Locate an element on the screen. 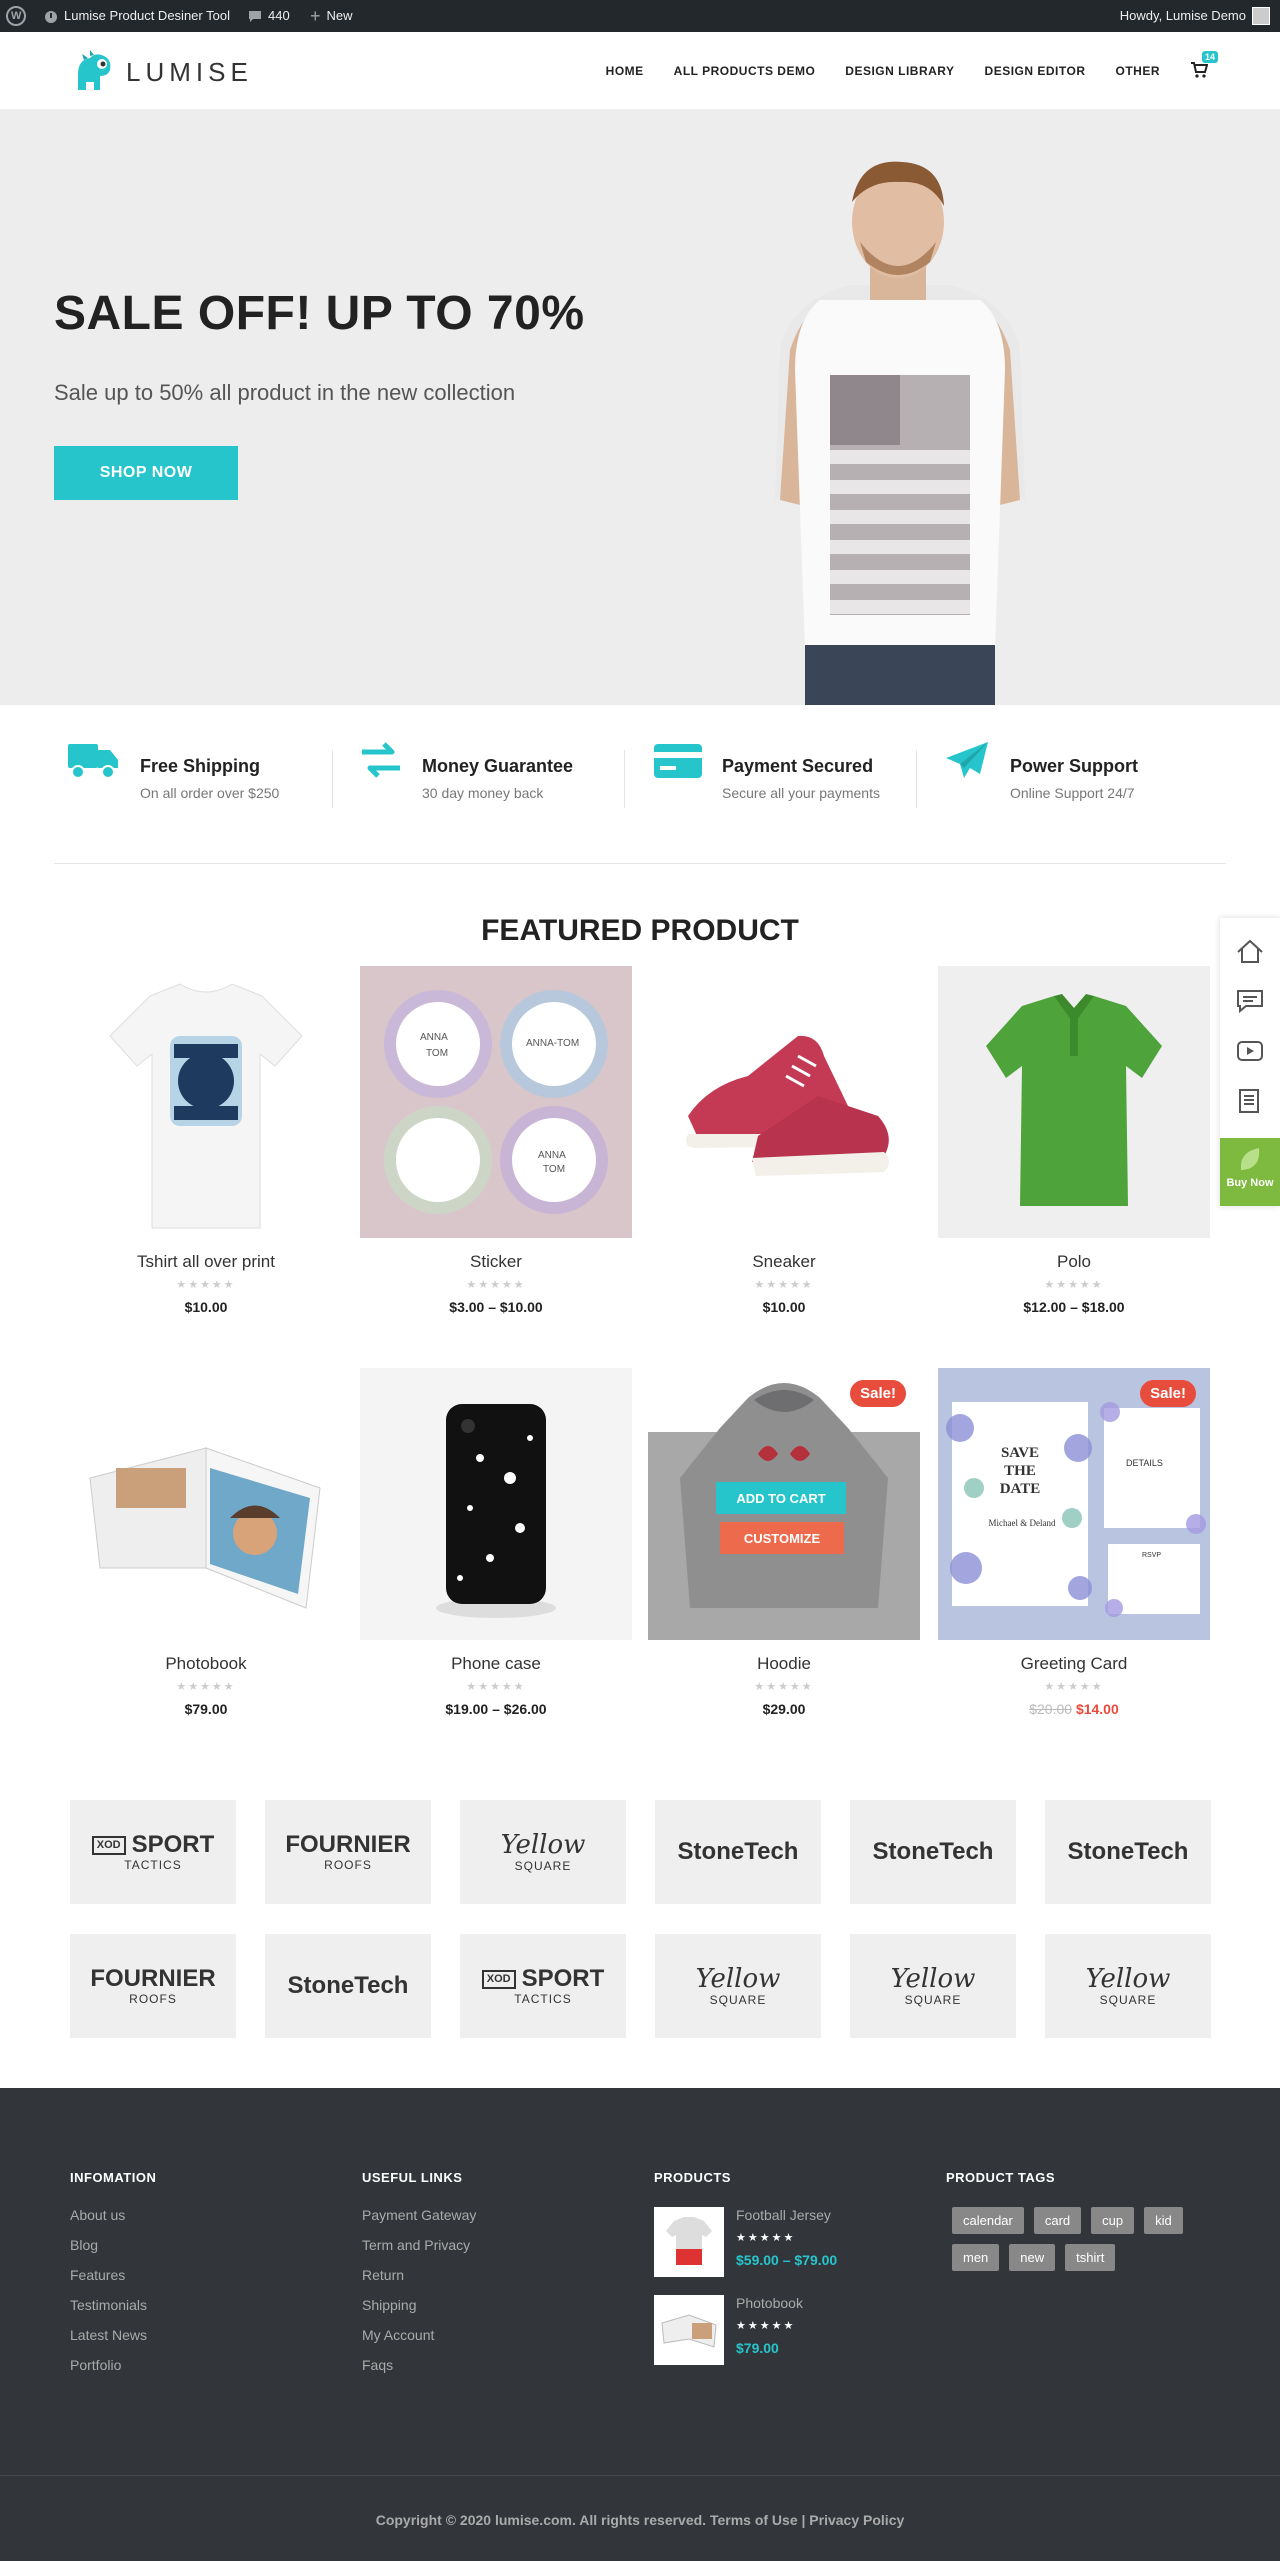 The width and height of the screenshot is (1280, 2561). product-card: Sneaker ★★★★★ $10.00 is located at coordinates (784, 1140).